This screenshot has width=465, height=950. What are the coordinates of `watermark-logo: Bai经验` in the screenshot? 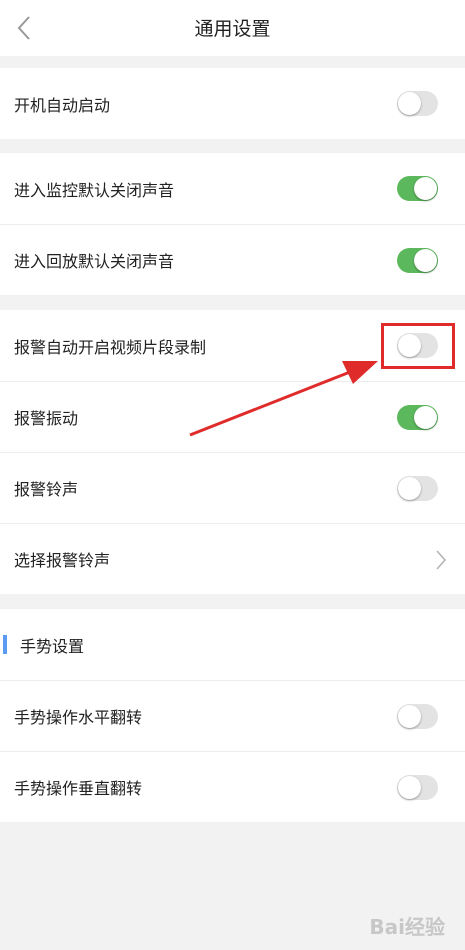 It's located at (407, 927).